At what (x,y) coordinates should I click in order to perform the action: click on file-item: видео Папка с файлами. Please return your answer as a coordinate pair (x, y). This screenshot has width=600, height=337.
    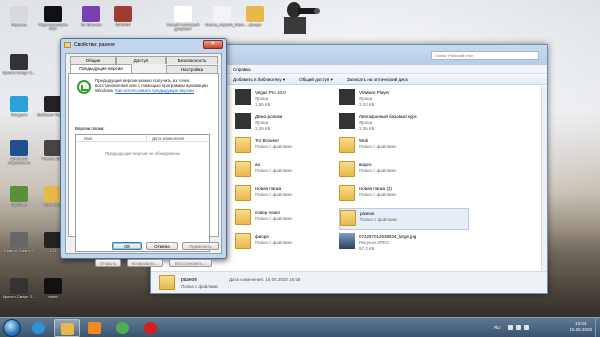
    Looking at the image, I should click on (404, 171).